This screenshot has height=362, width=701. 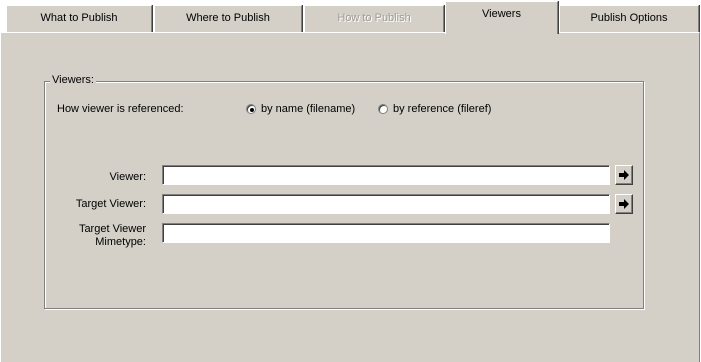 What do you see at coordinates (73, 80) in the screenshot?
I see `viewers-group-title: Viewers:` at bounding box center [73, 80].